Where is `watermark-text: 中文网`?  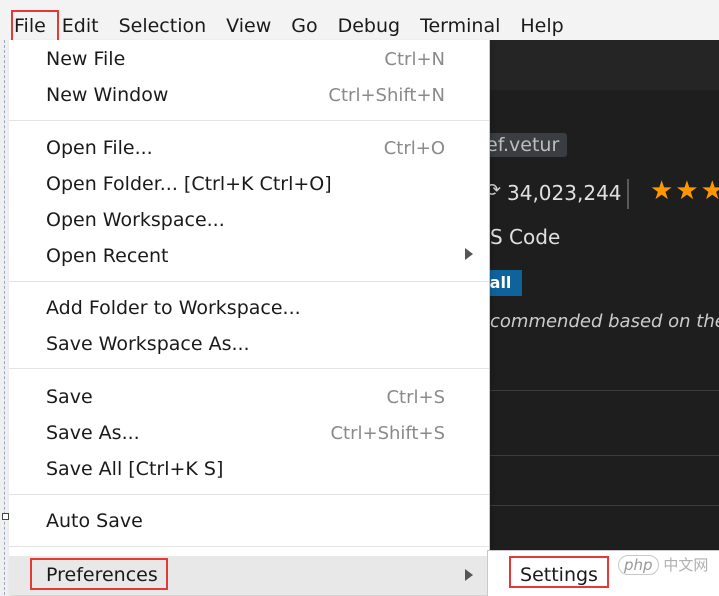
watermark-text: 中文网 is located at coordinates (686, 565).